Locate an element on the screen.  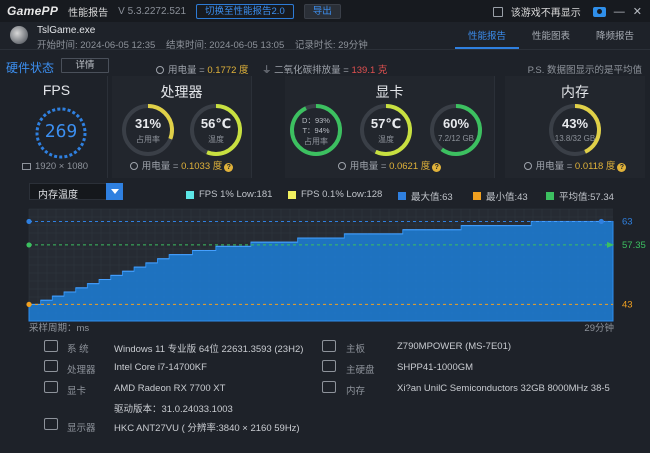
hardware-status-title: 硬件状态 is located at coordinates (30, 68).